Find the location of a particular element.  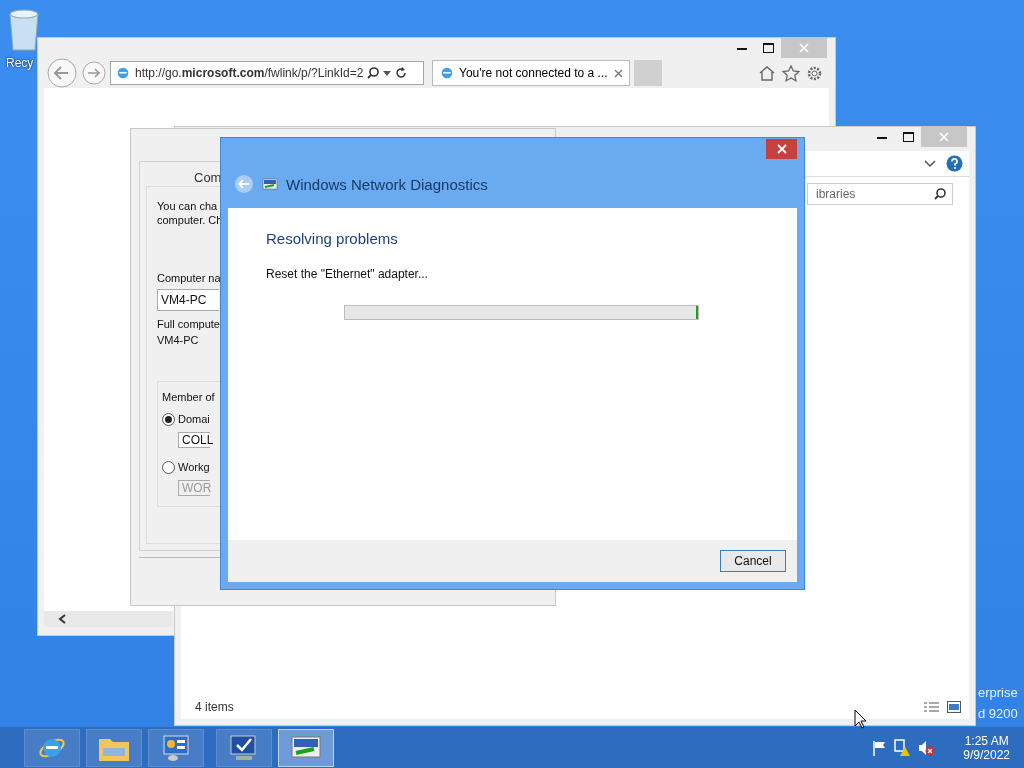

search-field: ibraries is located at coordinates (880, 194).